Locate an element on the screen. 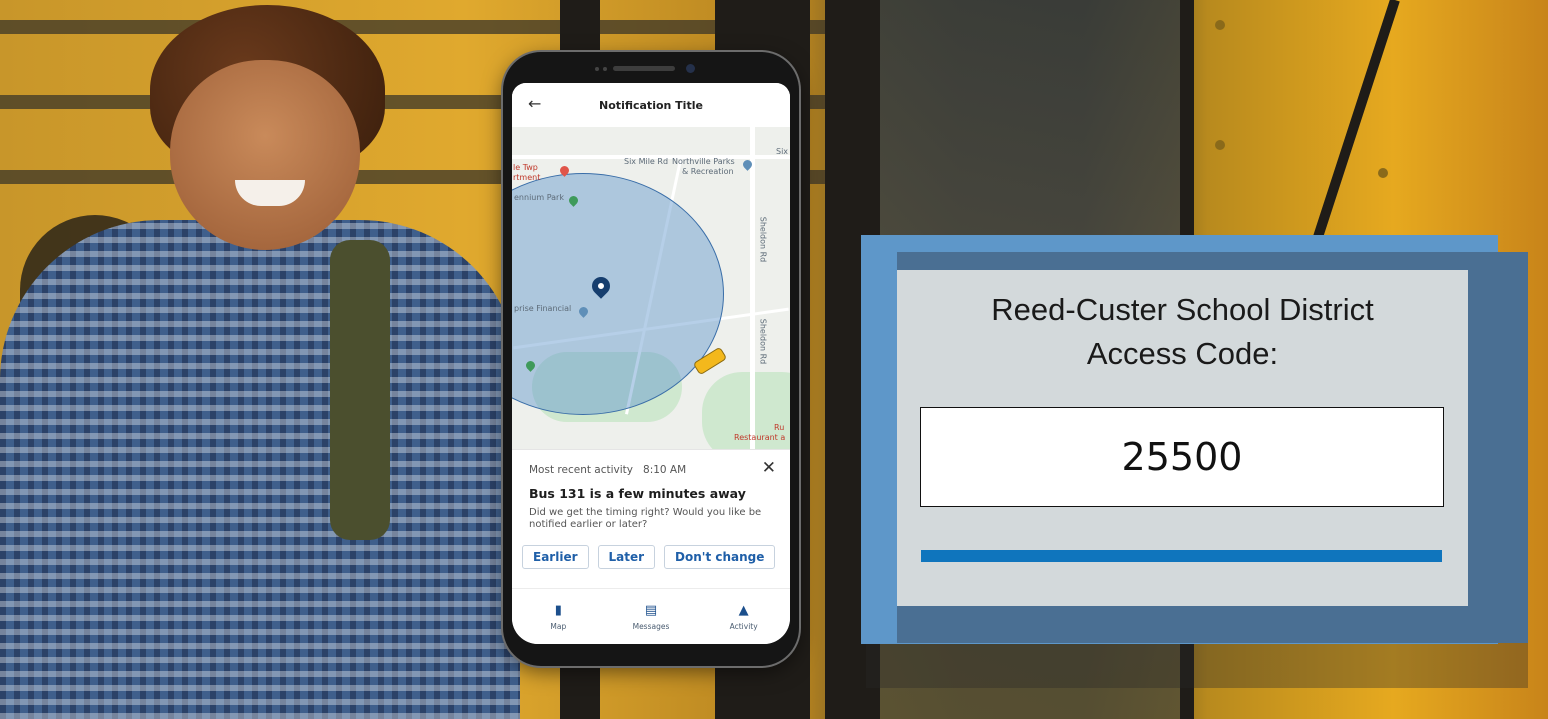 This screenshot has width=1548, height=719. map-label: Six Mile Rd is located at coordinates (646, 161).